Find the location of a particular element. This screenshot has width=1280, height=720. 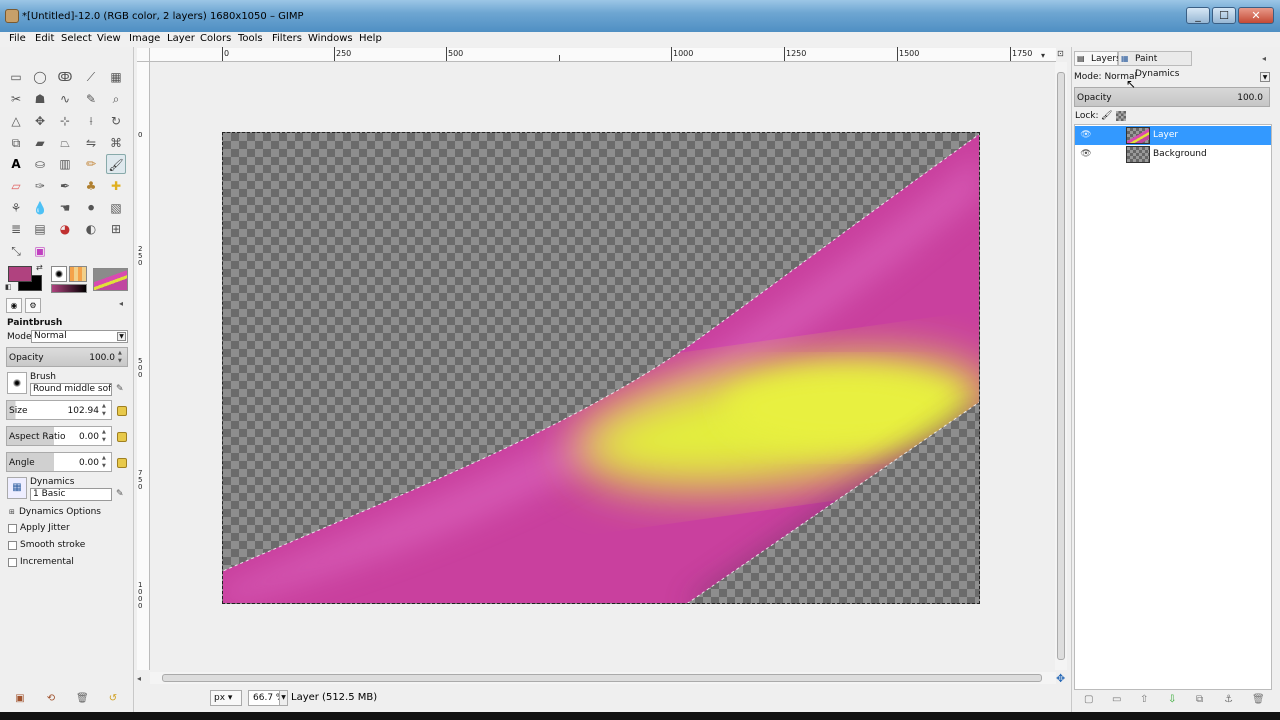

vertical-scroll-thumb is located at coordinates (1061, 366).